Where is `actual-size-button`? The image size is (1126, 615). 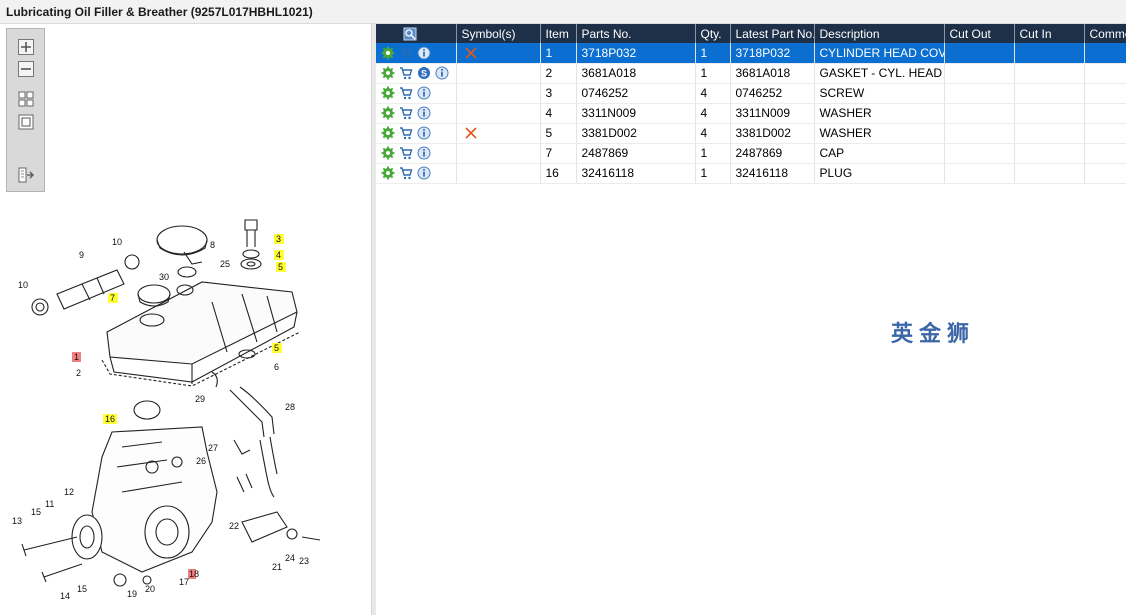 actual-size-button is located at coordinates (26, 122).